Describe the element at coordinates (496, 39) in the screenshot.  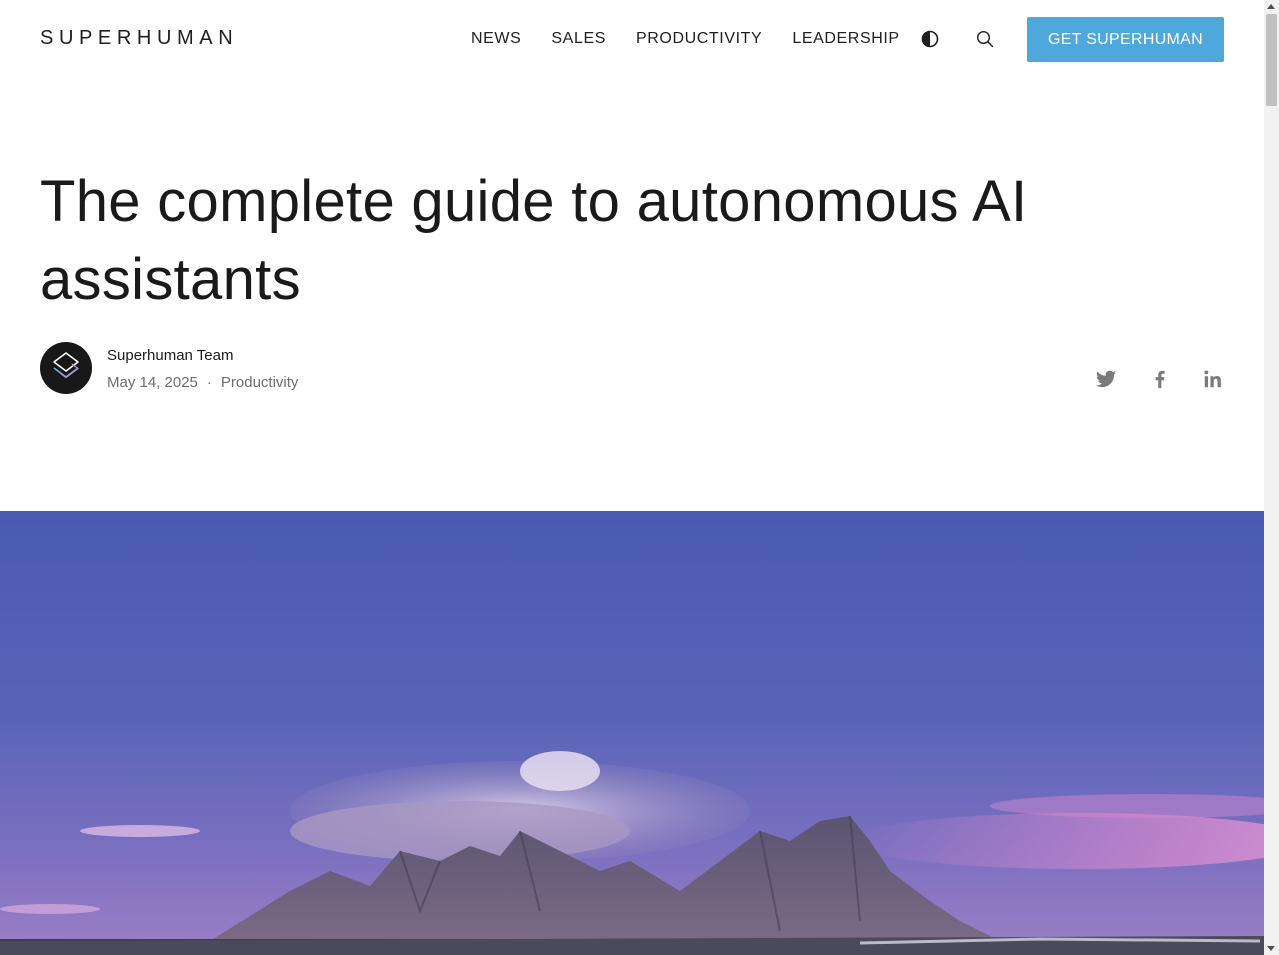
I see `nav-item-news: NEWS` at that location.